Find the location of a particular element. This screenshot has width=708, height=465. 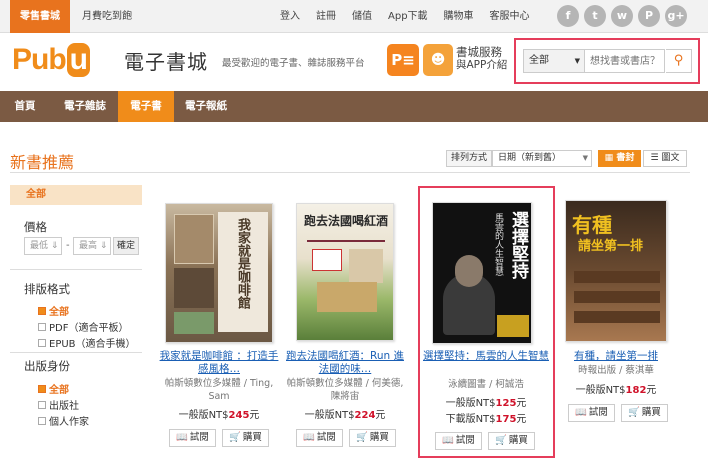

search-category-value: 全部 is located at coordinates (539, 60).